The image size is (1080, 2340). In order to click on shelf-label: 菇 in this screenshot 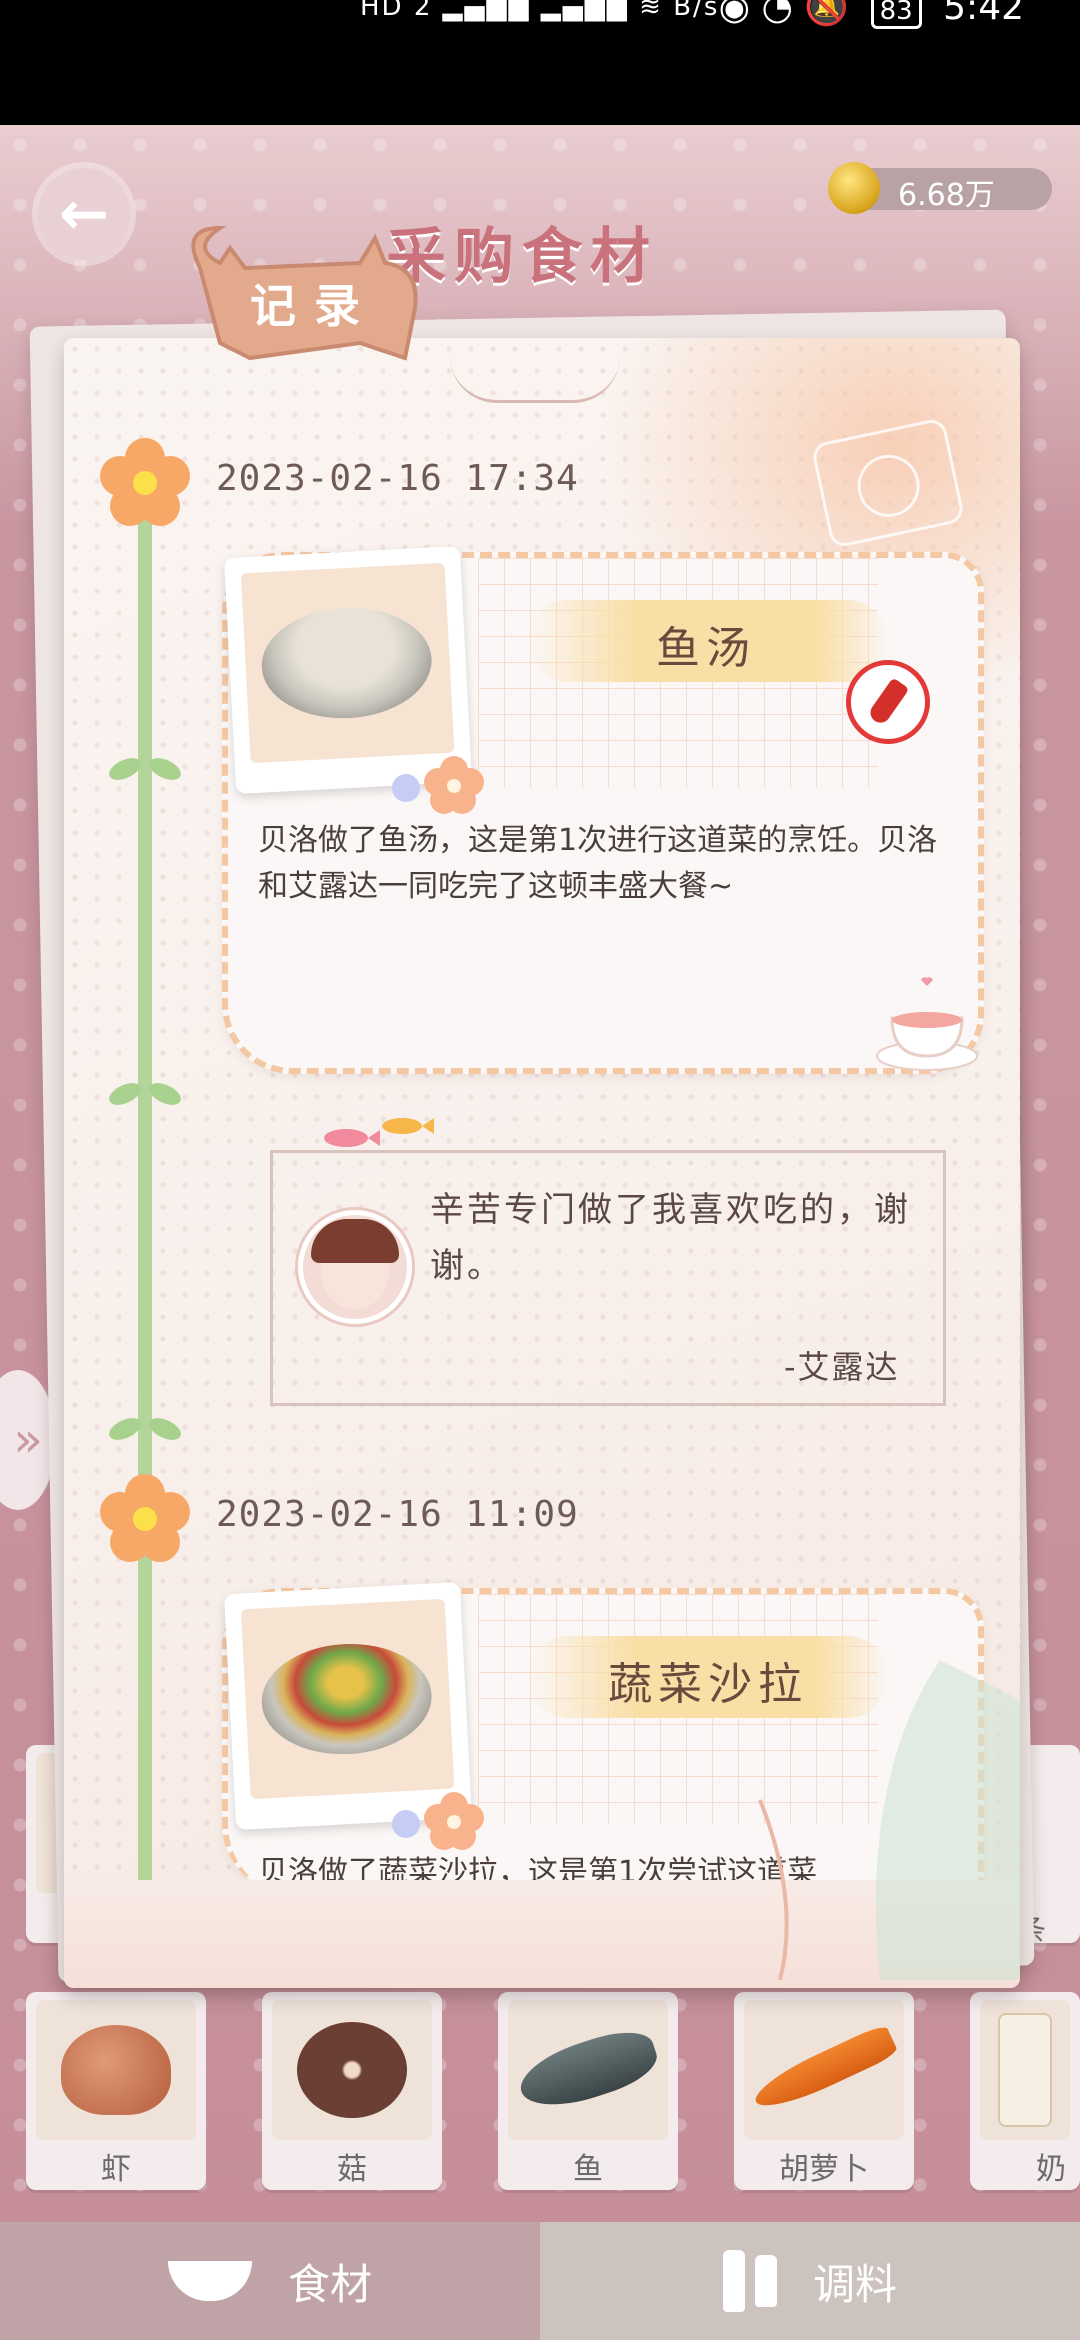, I will do `click(352, 2169)`.